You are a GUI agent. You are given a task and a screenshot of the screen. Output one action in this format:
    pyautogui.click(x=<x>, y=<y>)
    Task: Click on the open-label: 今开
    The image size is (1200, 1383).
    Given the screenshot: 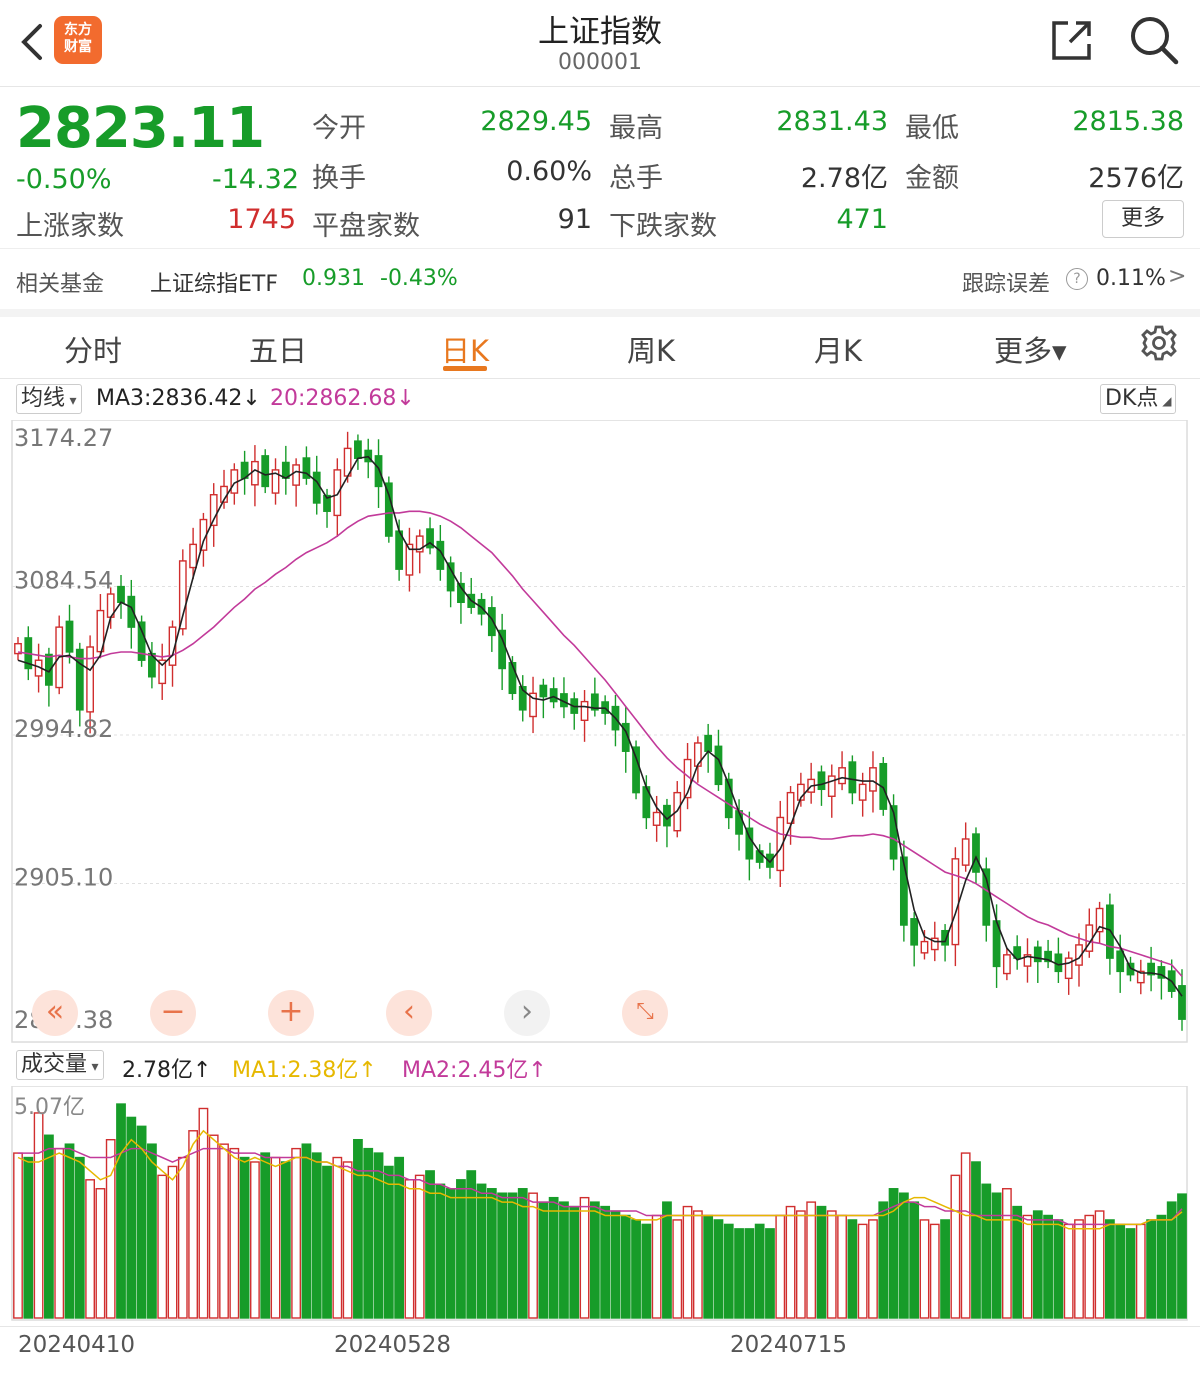 What is the action you would take?
    pyautogui.click(x=339, y=128)
    